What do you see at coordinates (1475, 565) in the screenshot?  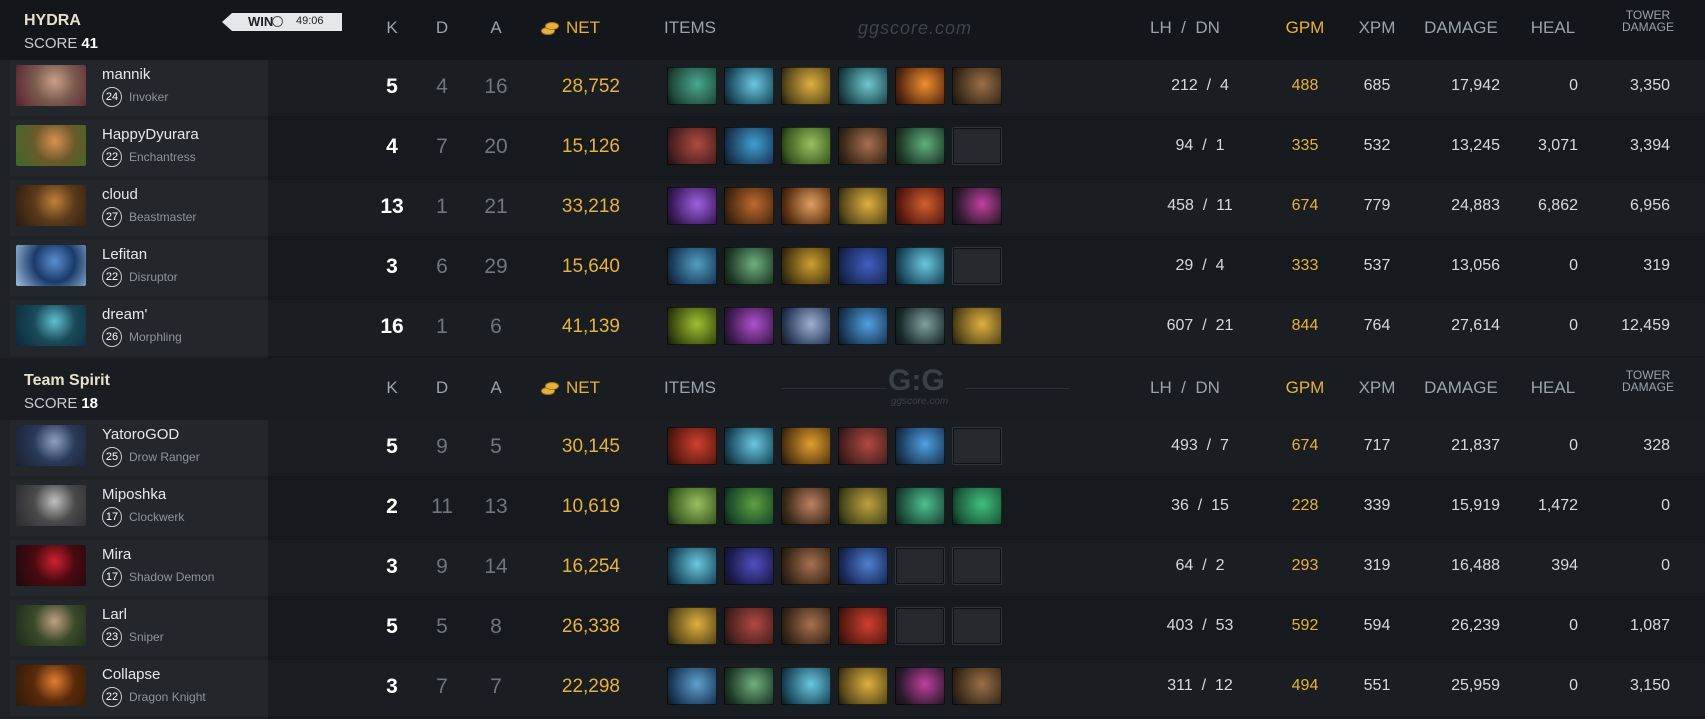 I see `damage: 16,488` at bounding box center [1475, 565].